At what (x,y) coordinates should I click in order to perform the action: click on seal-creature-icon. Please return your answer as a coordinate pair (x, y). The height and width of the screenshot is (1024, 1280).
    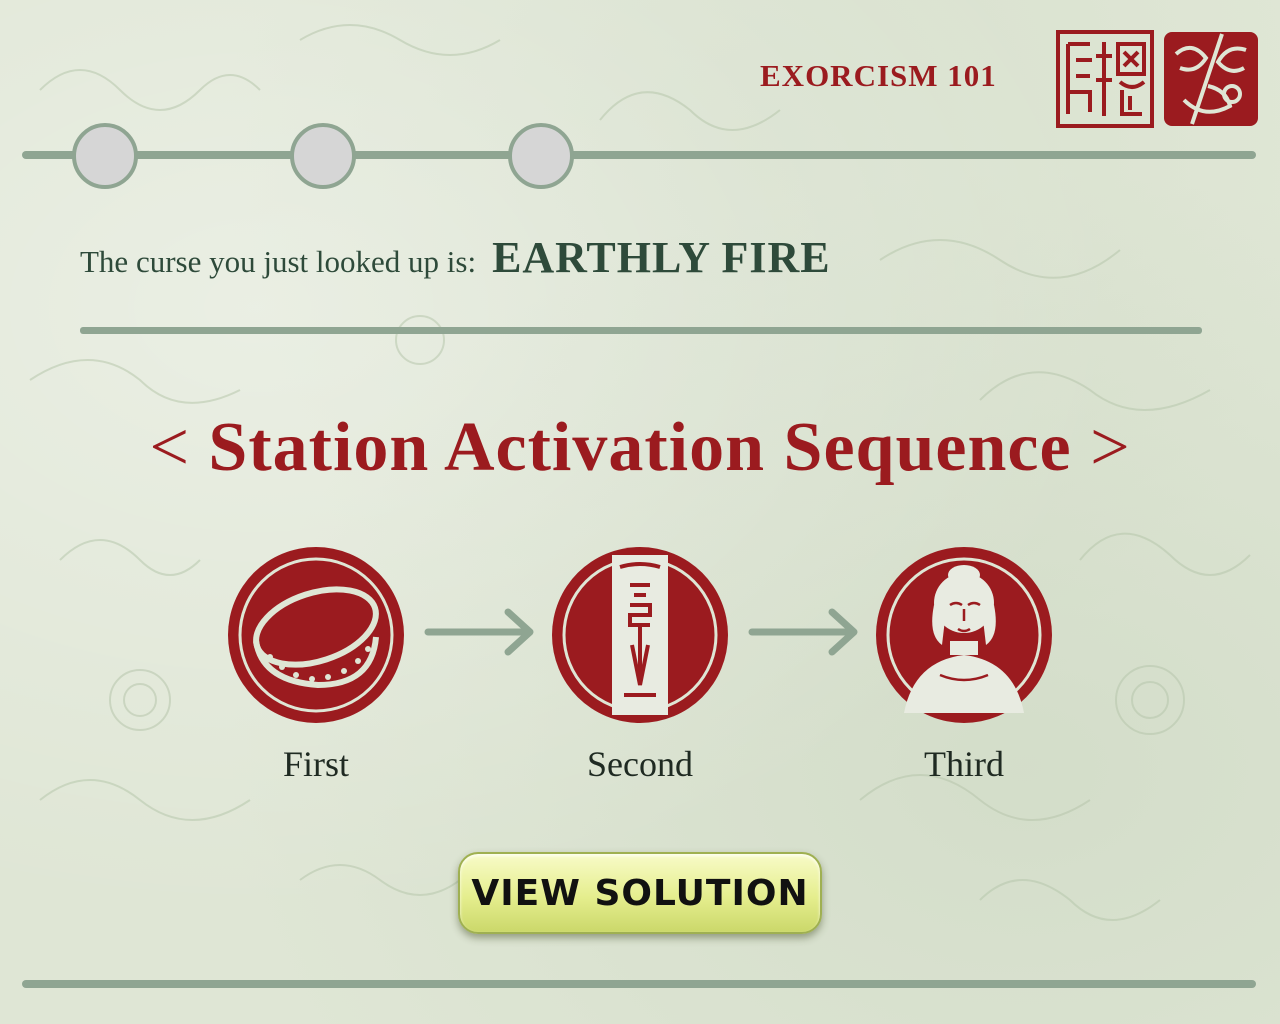
    Looking at the image, I should click on (1211, 79).